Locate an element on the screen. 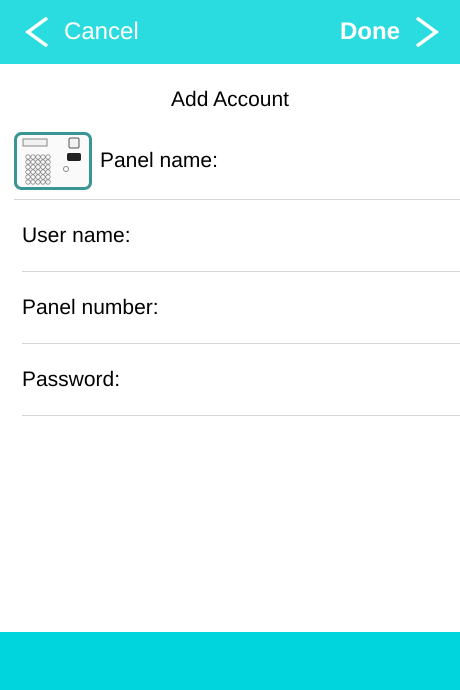 Image resolution: width=460 pixels, height=690 pixels. cancel-button: Cancel is located at coordinates (81, 32).